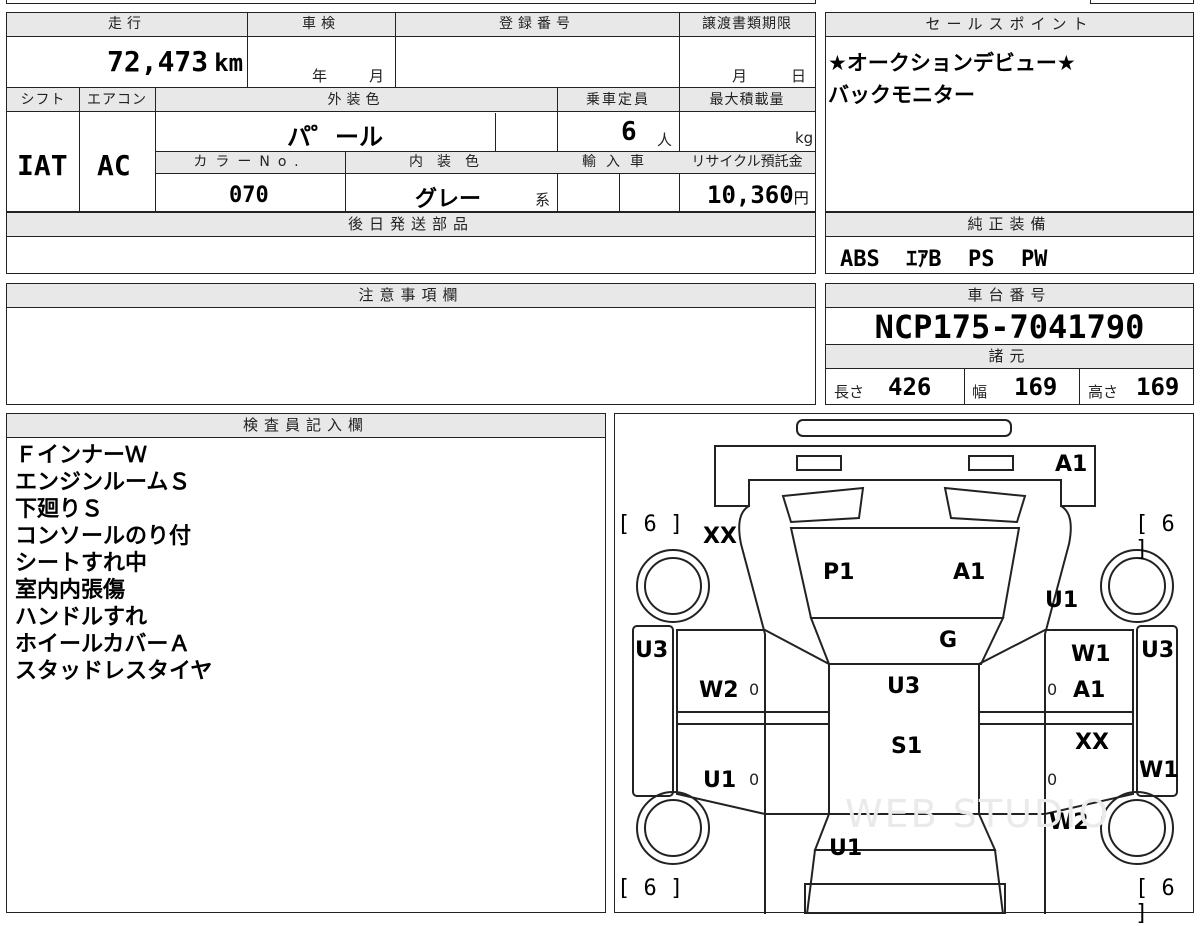 This screenshot has height=926, width=1200. What do you see at coordinates (411, 225) in the screenshot?
I see `later-parts-label: 後日発送部品` at bounding box center [411, 225].